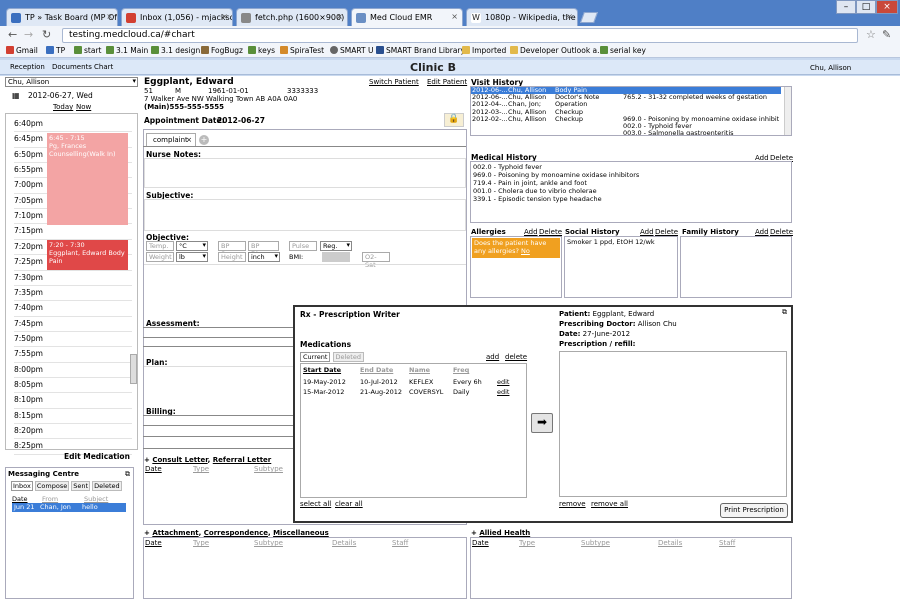 The image size is (900, 612). Describe the element at coordinates (242, 460) in the screenshot. I see `referral-letter-link: Referral Letter` at that location.